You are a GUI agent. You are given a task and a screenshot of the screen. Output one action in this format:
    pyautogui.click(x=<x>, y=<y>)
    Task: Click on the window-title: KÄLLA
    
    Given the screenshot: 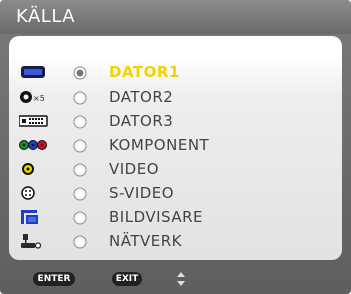 What is the action you would take?
    pyautogui.click(x=46, y=16)
    